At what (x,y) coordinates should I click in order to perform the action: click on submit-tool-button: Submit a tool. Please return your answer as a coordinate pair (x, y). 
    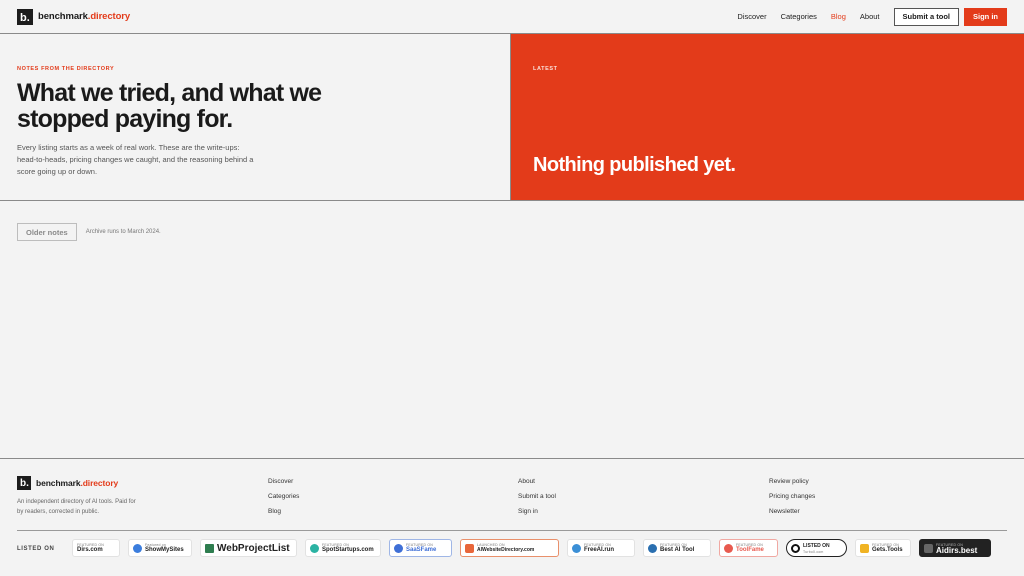
    Looking at the image, I should click on (926, 16).